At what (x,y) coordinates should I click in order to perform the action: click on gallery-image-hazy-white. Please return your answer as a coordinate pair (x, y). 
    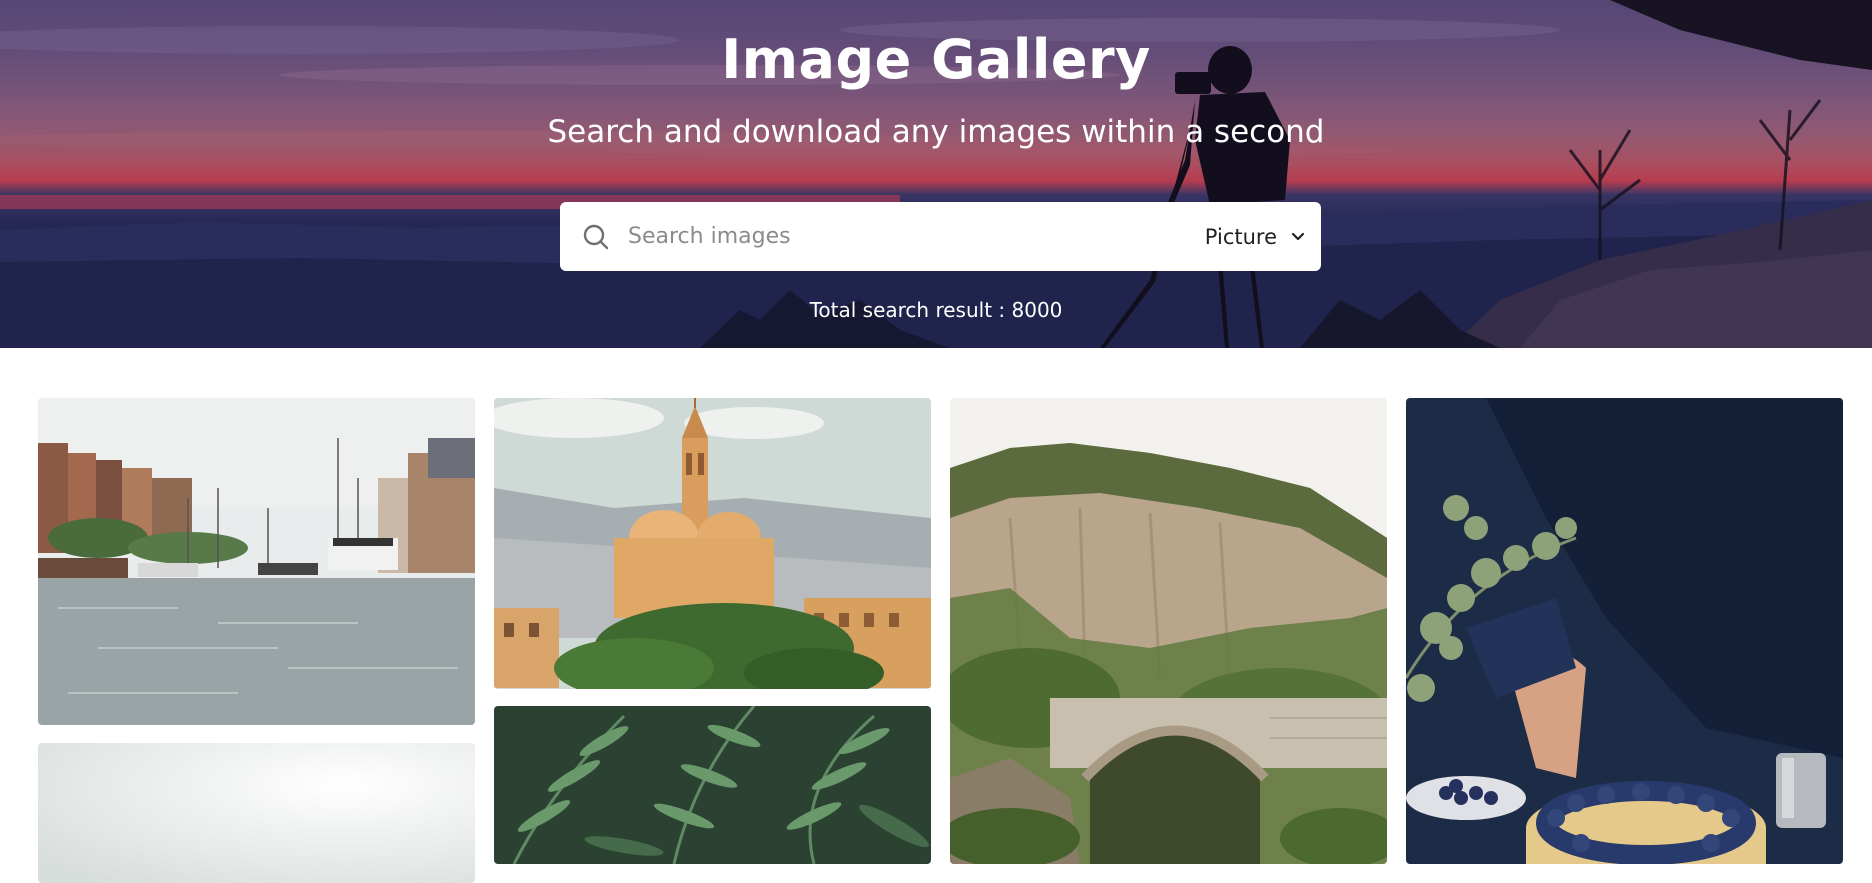
    Looking at the image, I should click on (256, 813).